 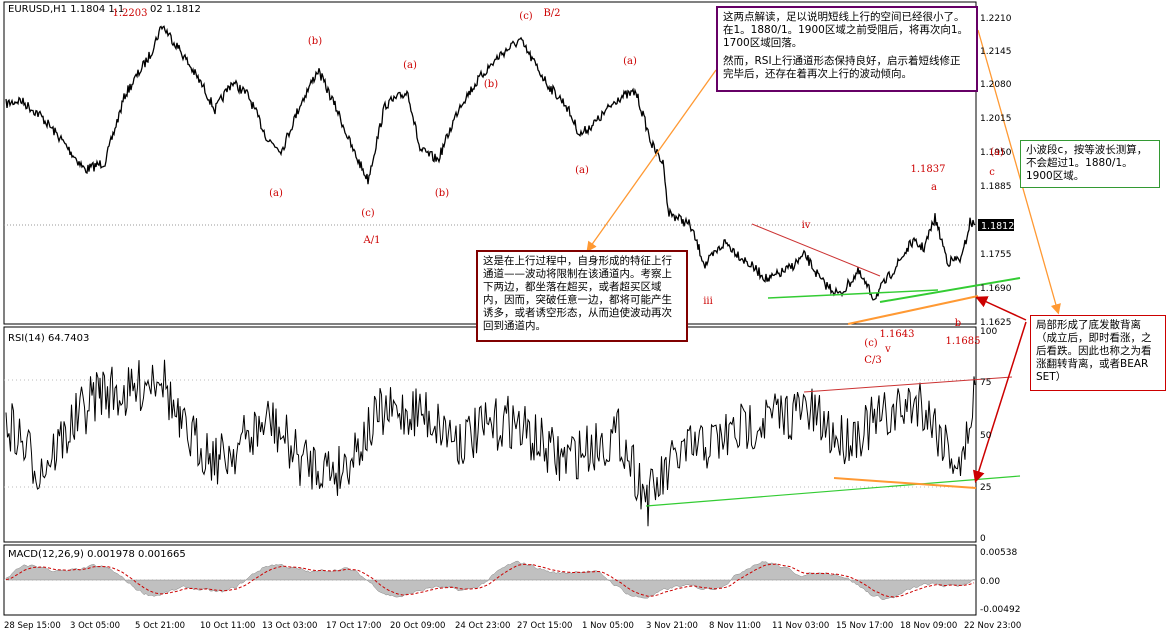 I want to click on wave-label-iii: iii, so click(x=708, y=301).